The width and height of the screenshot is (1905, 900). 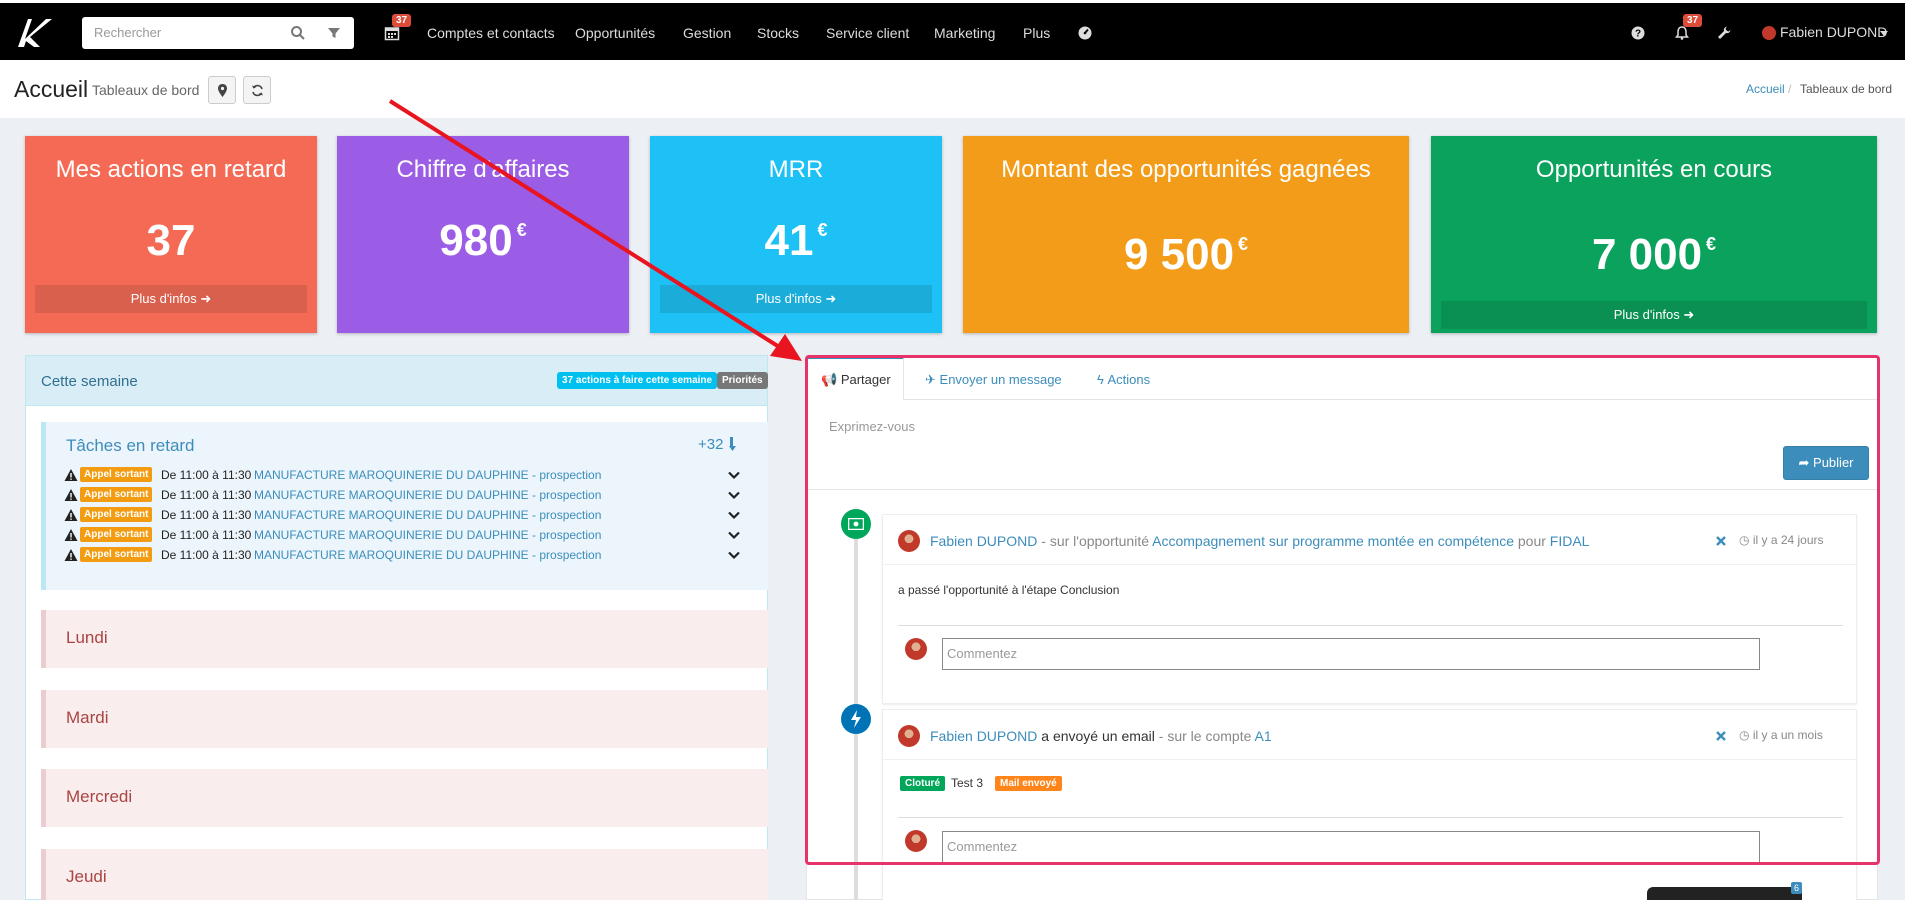 I want to click on user-menu: Fabien DUPOND, so click(x=1833, y=32).